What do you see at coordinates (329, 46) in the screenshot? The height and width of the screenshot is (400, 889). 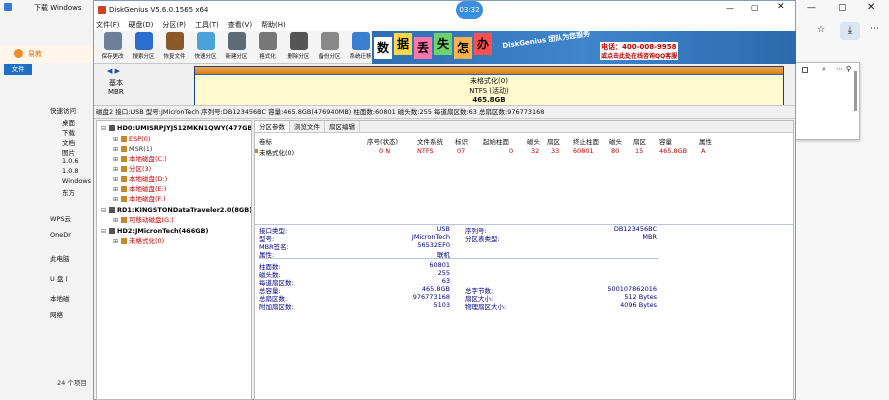 I see `toolbar-button: 备份分区` at bounding box center [329, 46].